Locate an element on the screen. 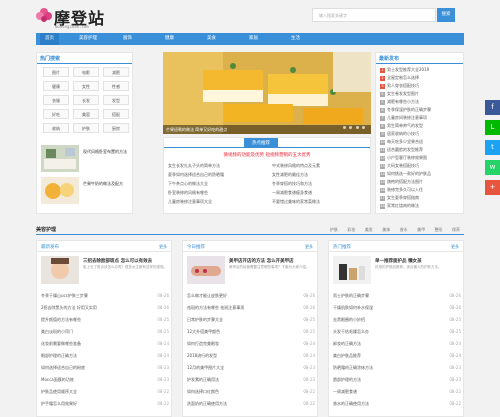  tag: 护肤 is located at coordinates (86, 128).